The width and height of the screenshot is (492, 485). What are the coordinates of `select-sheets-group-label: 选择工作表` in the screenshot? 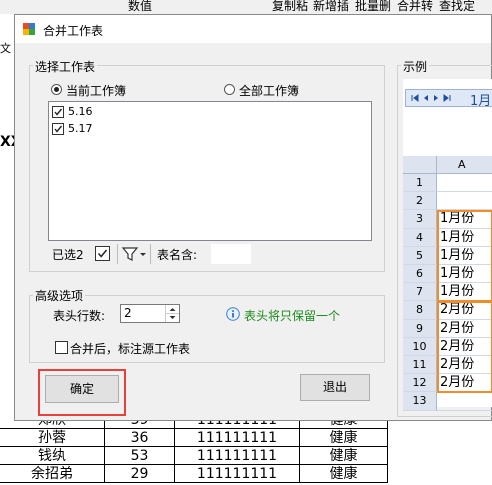 It's located at (65, 66).